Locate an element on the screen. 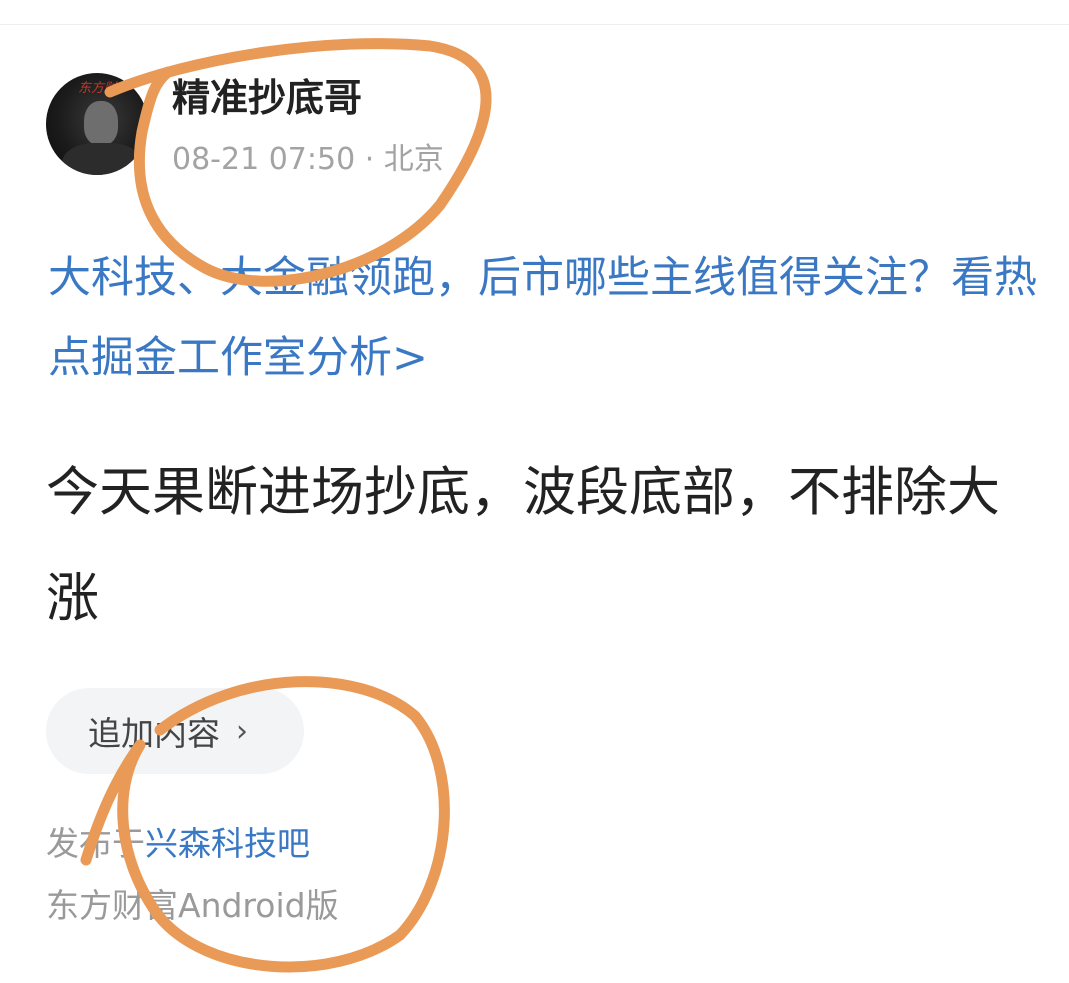 The width and height of the screenshot is (1069, 983). avatar: 东方财 is located at coordinates (97, 124).